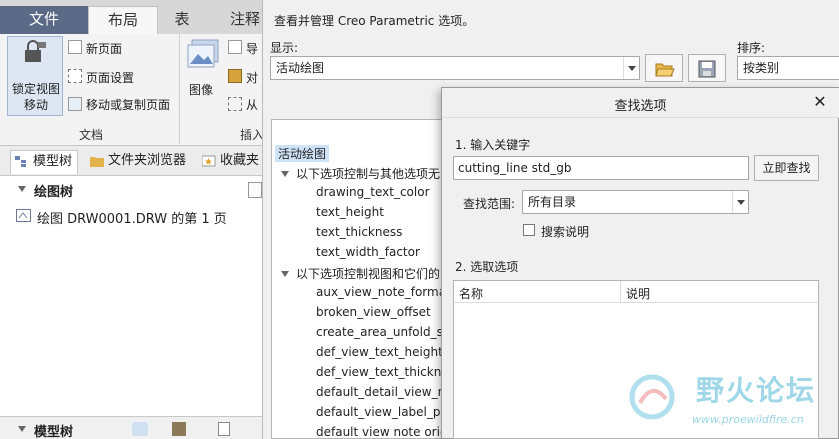 The height and width of the screenshot is (439, 839). I want to click on search-description-label: 搜索说明, so click(565, 232).